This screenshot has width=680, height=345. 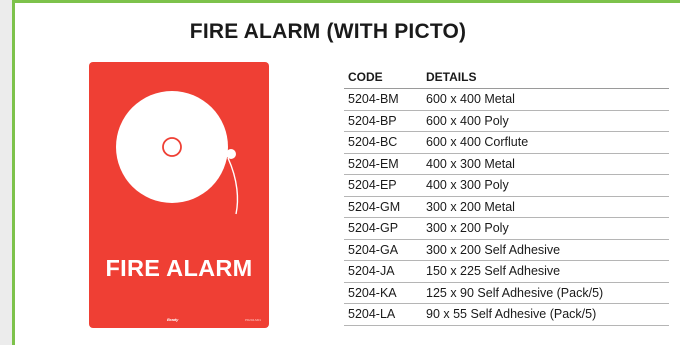 What do you see at coordinates (383, 228) in the screenshot?
I see `product-code: 5204-GP` at bounding box center [383, 228].